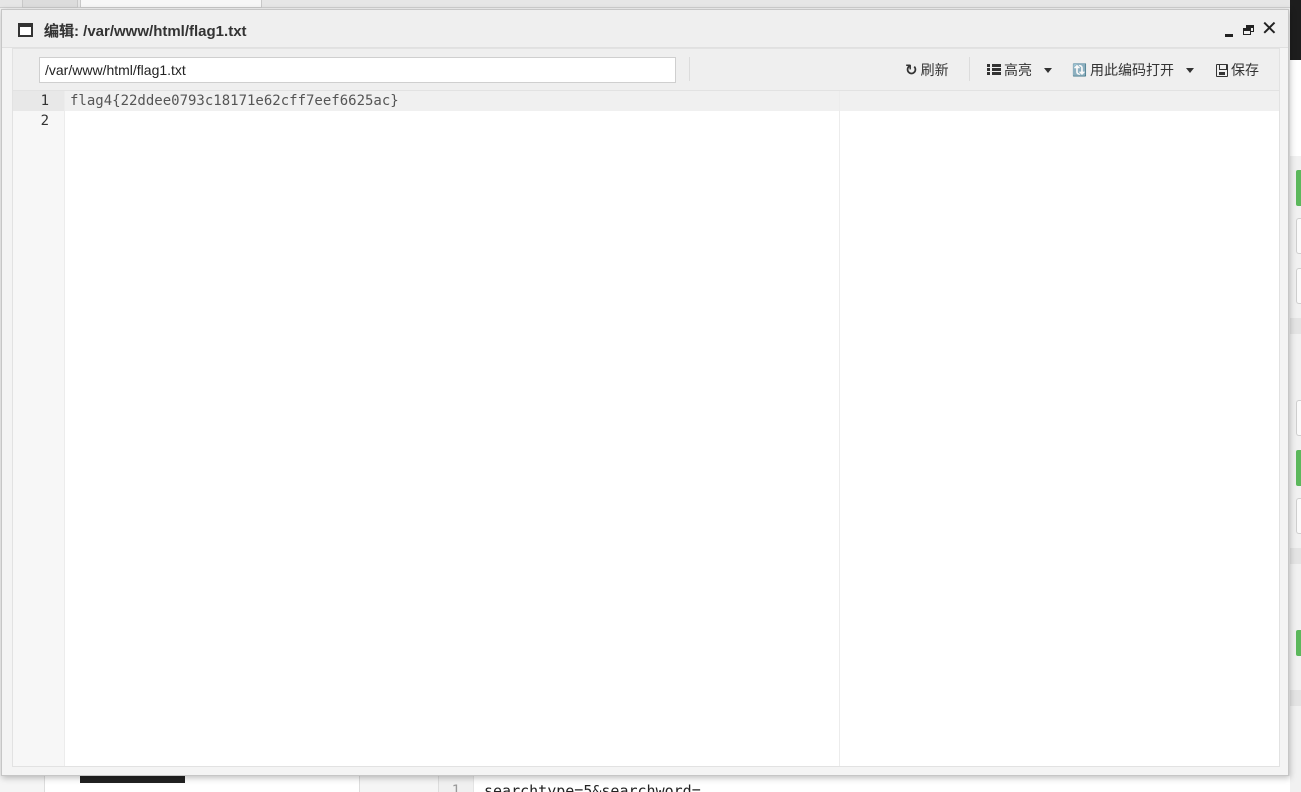 The width and height of the screenshot is (1301, 792). Describe the element at coordinates (25, 30) in the screenshot. I see `window-icon` at that location.